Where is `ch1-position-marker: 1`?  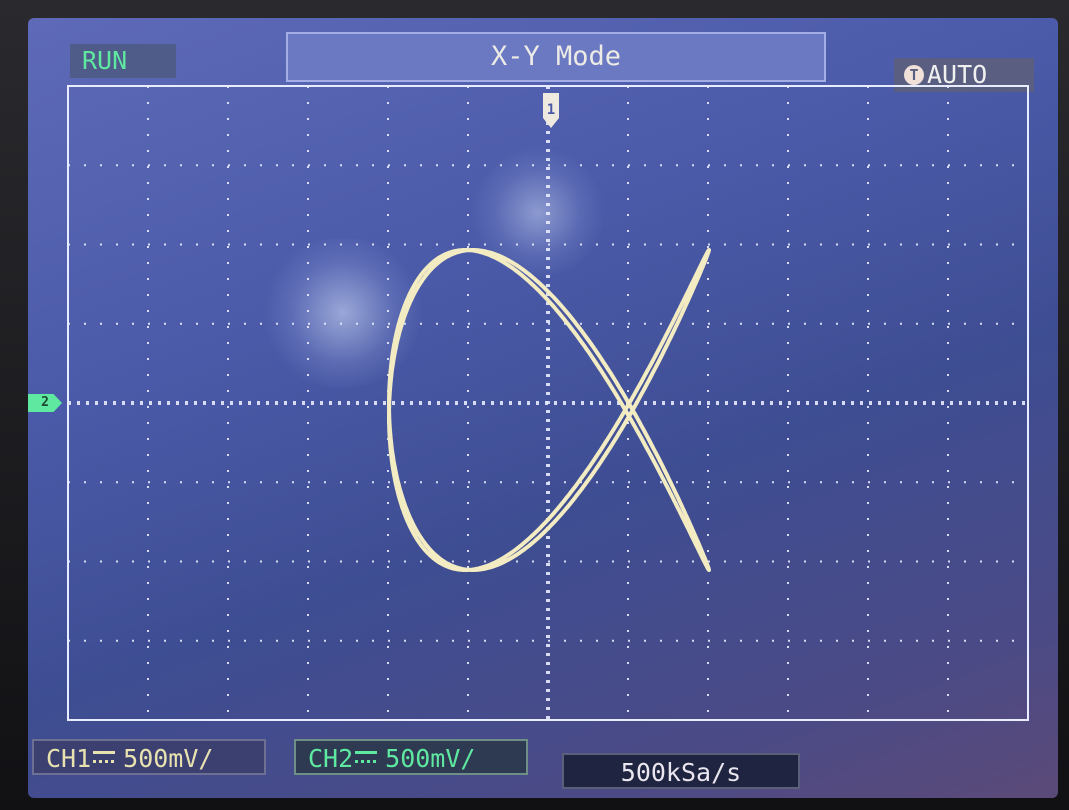
ch1-position-marker: 1 is located at coordinates (551, 110).